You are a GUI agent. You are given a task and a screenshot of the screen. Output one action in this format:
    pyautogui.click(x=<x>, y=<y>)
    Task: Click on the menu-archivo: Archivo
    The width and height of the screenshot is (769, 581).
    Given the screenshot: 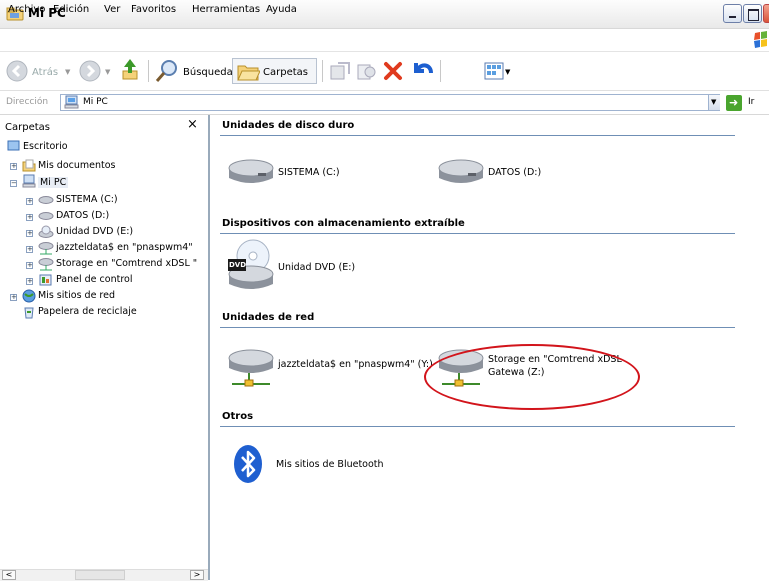 What is the action you would take?
    pyautogui.click(x=26, y=9)
    